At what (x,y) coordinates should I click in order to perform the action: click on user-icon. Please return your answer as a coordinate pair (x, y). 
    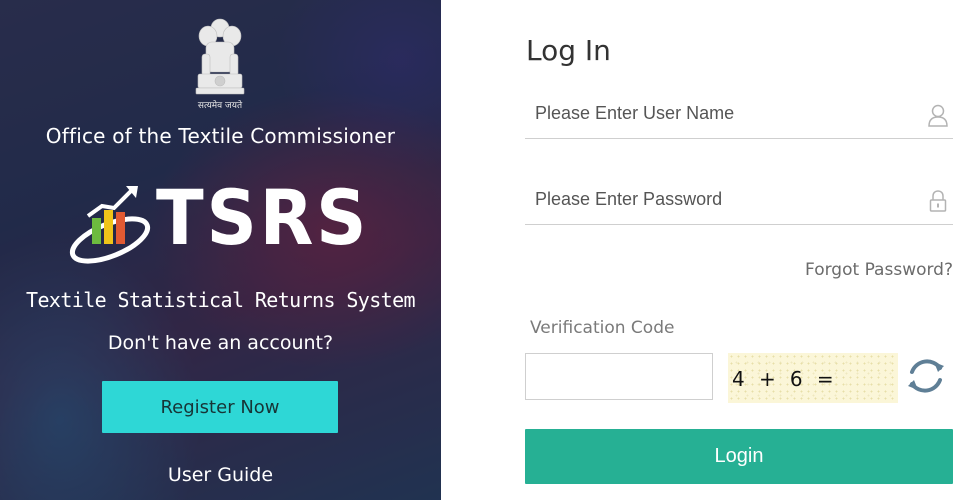
    Looking at the image, I should click on (938, 115).